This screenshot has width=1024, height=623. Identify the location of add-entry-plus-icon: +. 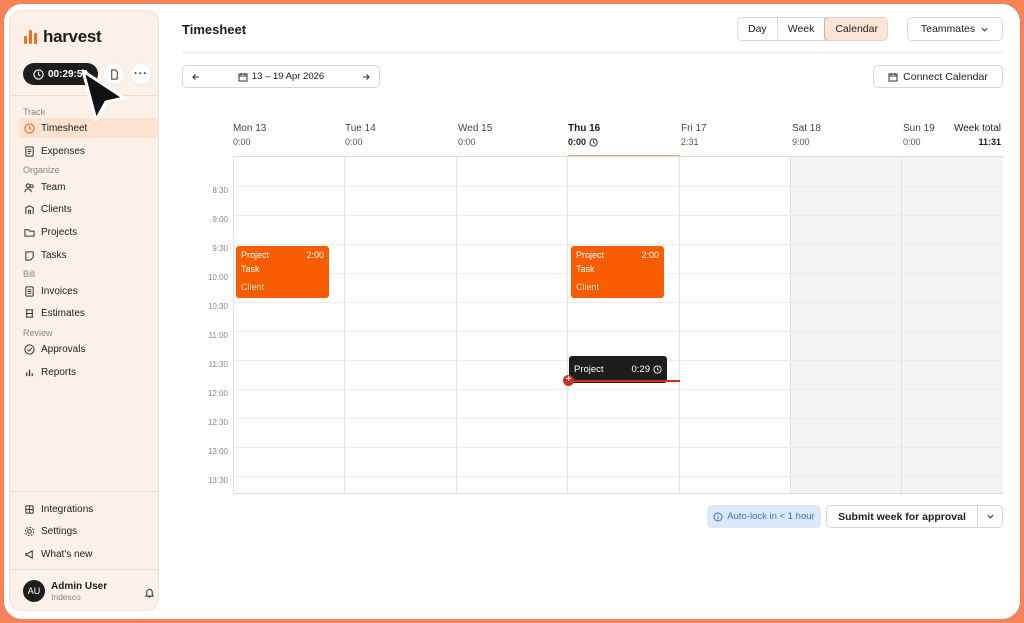
(568, 380).